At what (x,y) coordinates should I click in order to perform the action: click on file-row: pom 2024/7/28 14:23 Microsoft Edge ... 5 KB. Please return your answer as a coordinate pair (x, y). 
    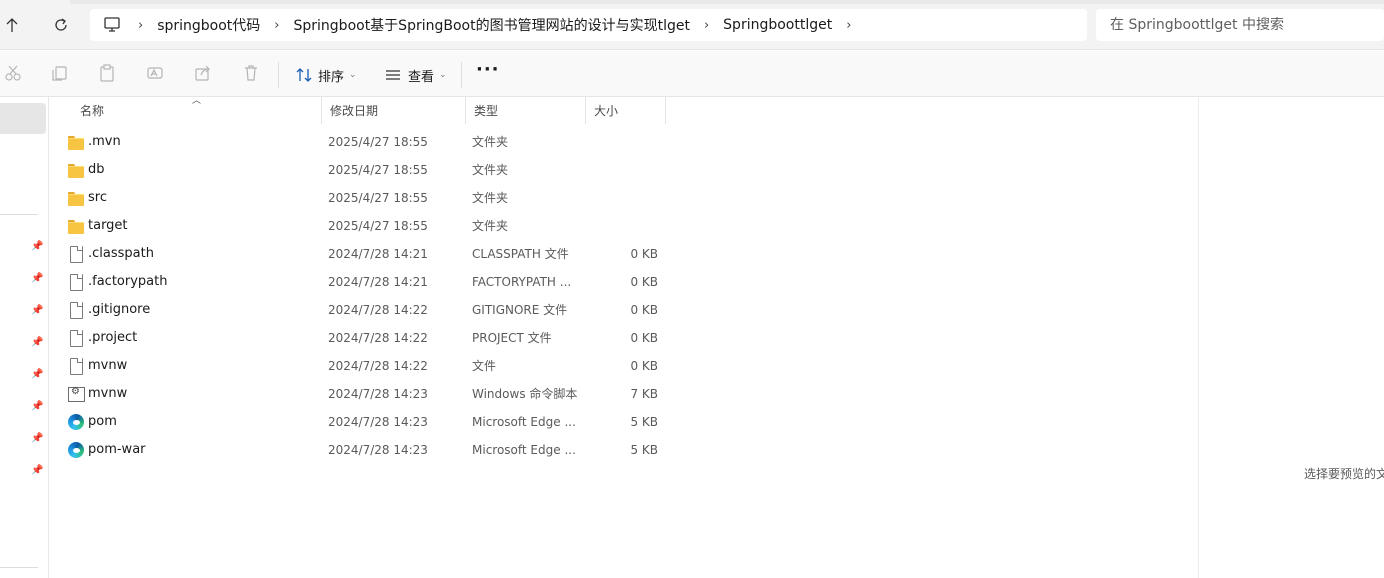
    Looking at the image, I should click on (394, 422).